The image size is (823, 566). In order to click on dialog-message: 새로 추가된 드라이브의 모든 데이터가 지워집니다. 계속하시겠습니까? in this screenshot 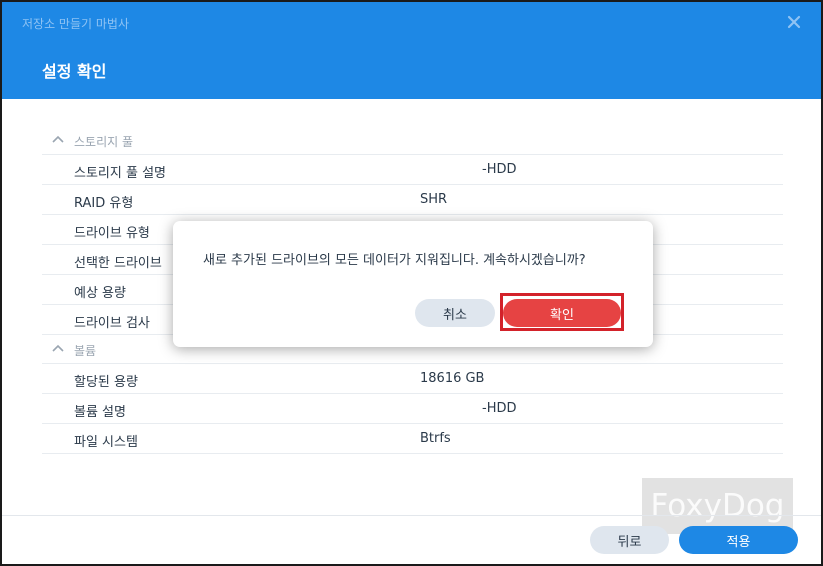, I will do `click(394, 260)`.